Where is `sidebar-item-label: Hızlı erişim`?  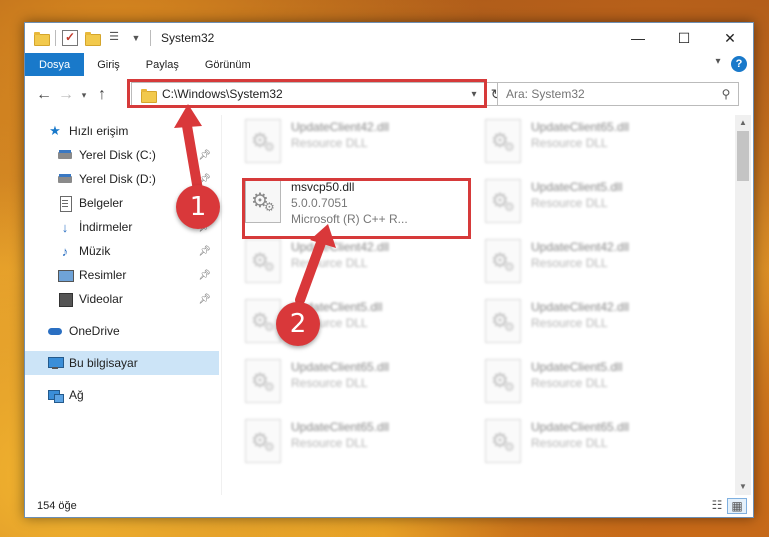
sidebar-item-label: Hızlı erişim is located at coordinates (99, 131).